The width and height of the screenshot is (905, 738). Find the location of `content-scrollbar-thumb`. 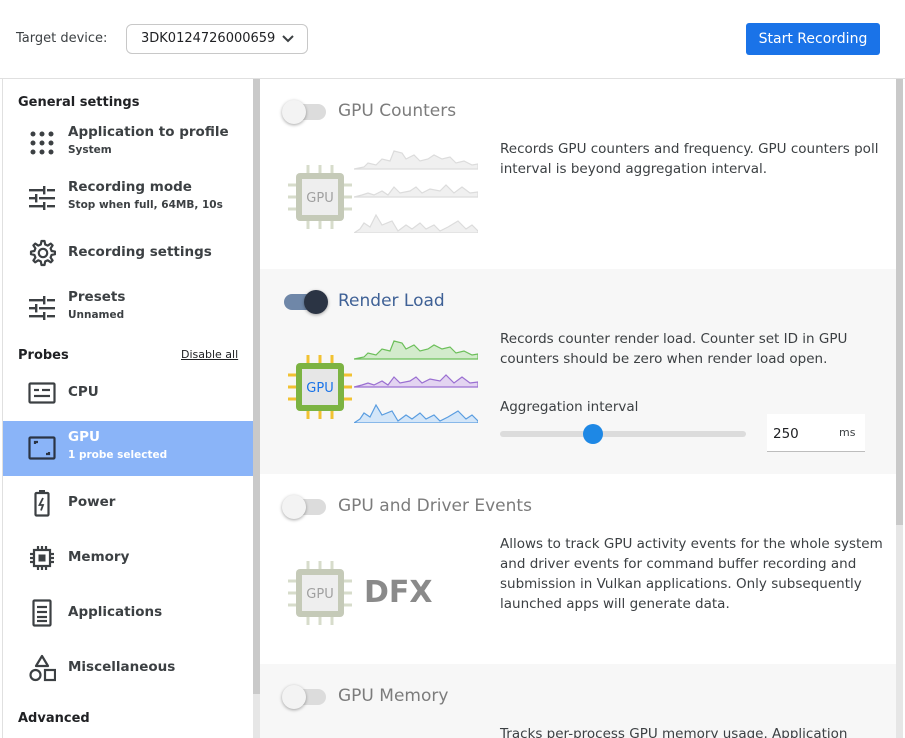

content-scrollbar-thumb is located at coordinates (899, 302).